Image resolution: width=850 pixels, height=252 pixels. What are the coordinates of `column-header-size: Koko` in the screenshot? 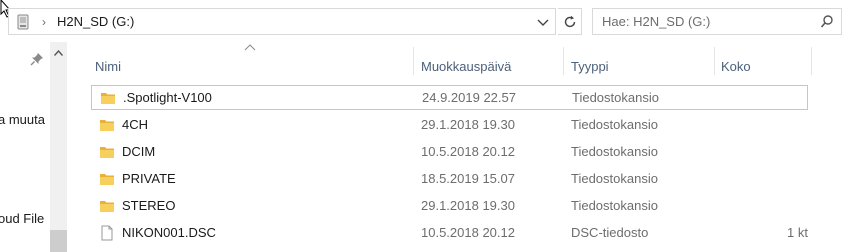 It's located at (736, 67).